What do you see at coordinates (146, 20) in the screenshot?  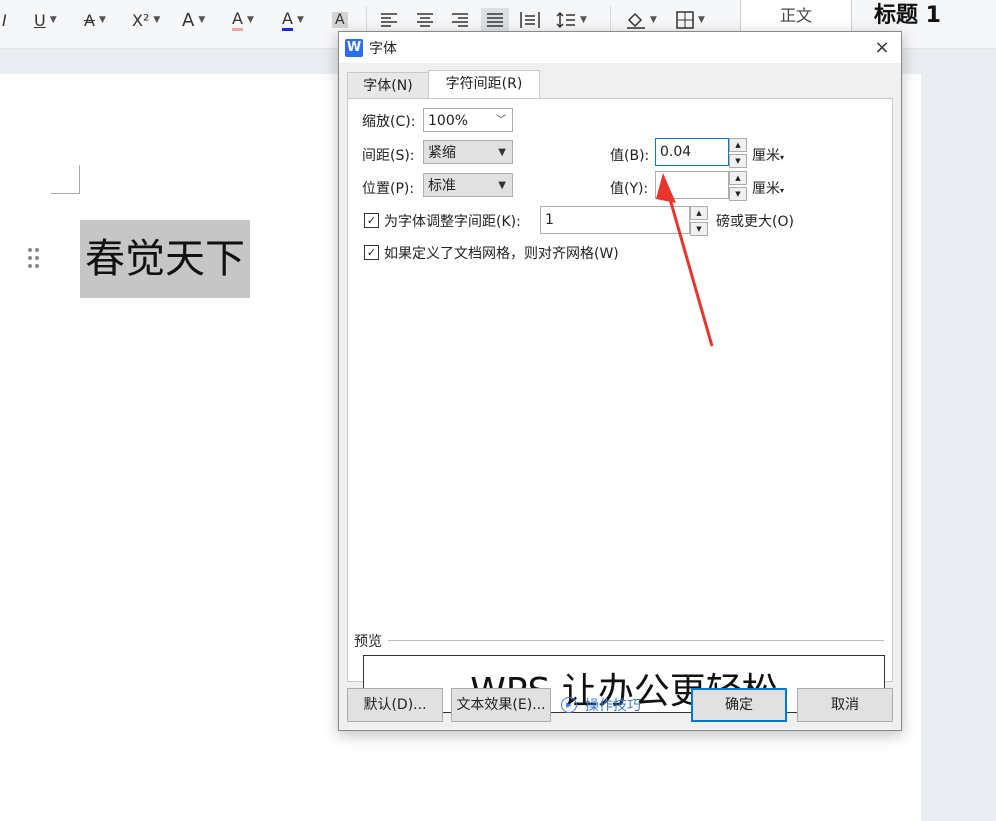 I see `superscript-button: X² ▼` at bounding box center [146, 20].